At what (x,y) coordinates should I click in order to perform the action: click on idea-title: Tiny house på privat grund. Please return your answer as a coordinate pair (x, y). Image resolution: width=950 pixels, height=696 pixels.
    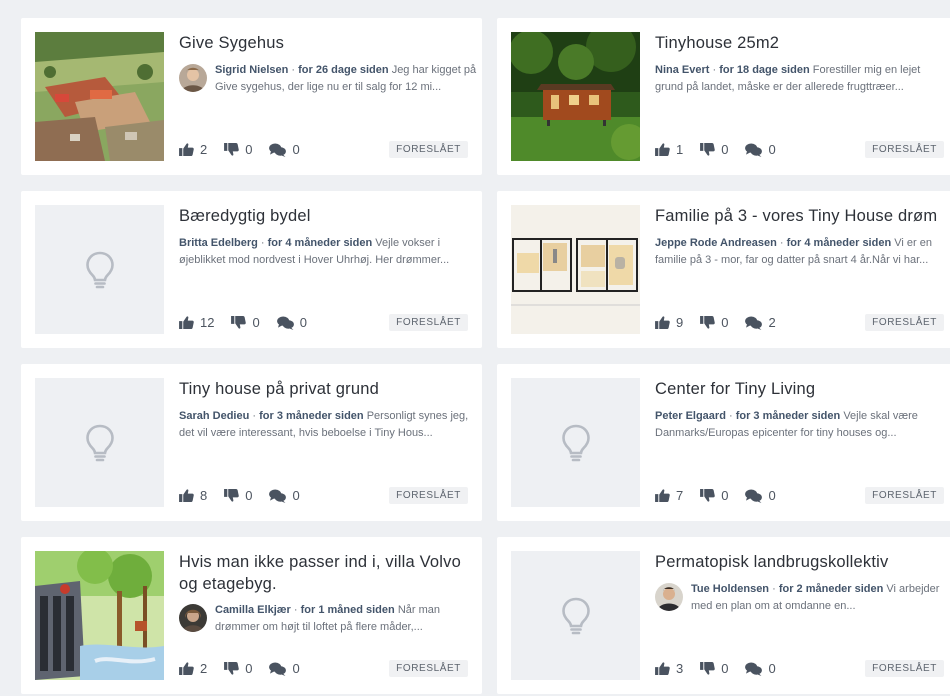
    Looking at the image, I should click on (327, 389).